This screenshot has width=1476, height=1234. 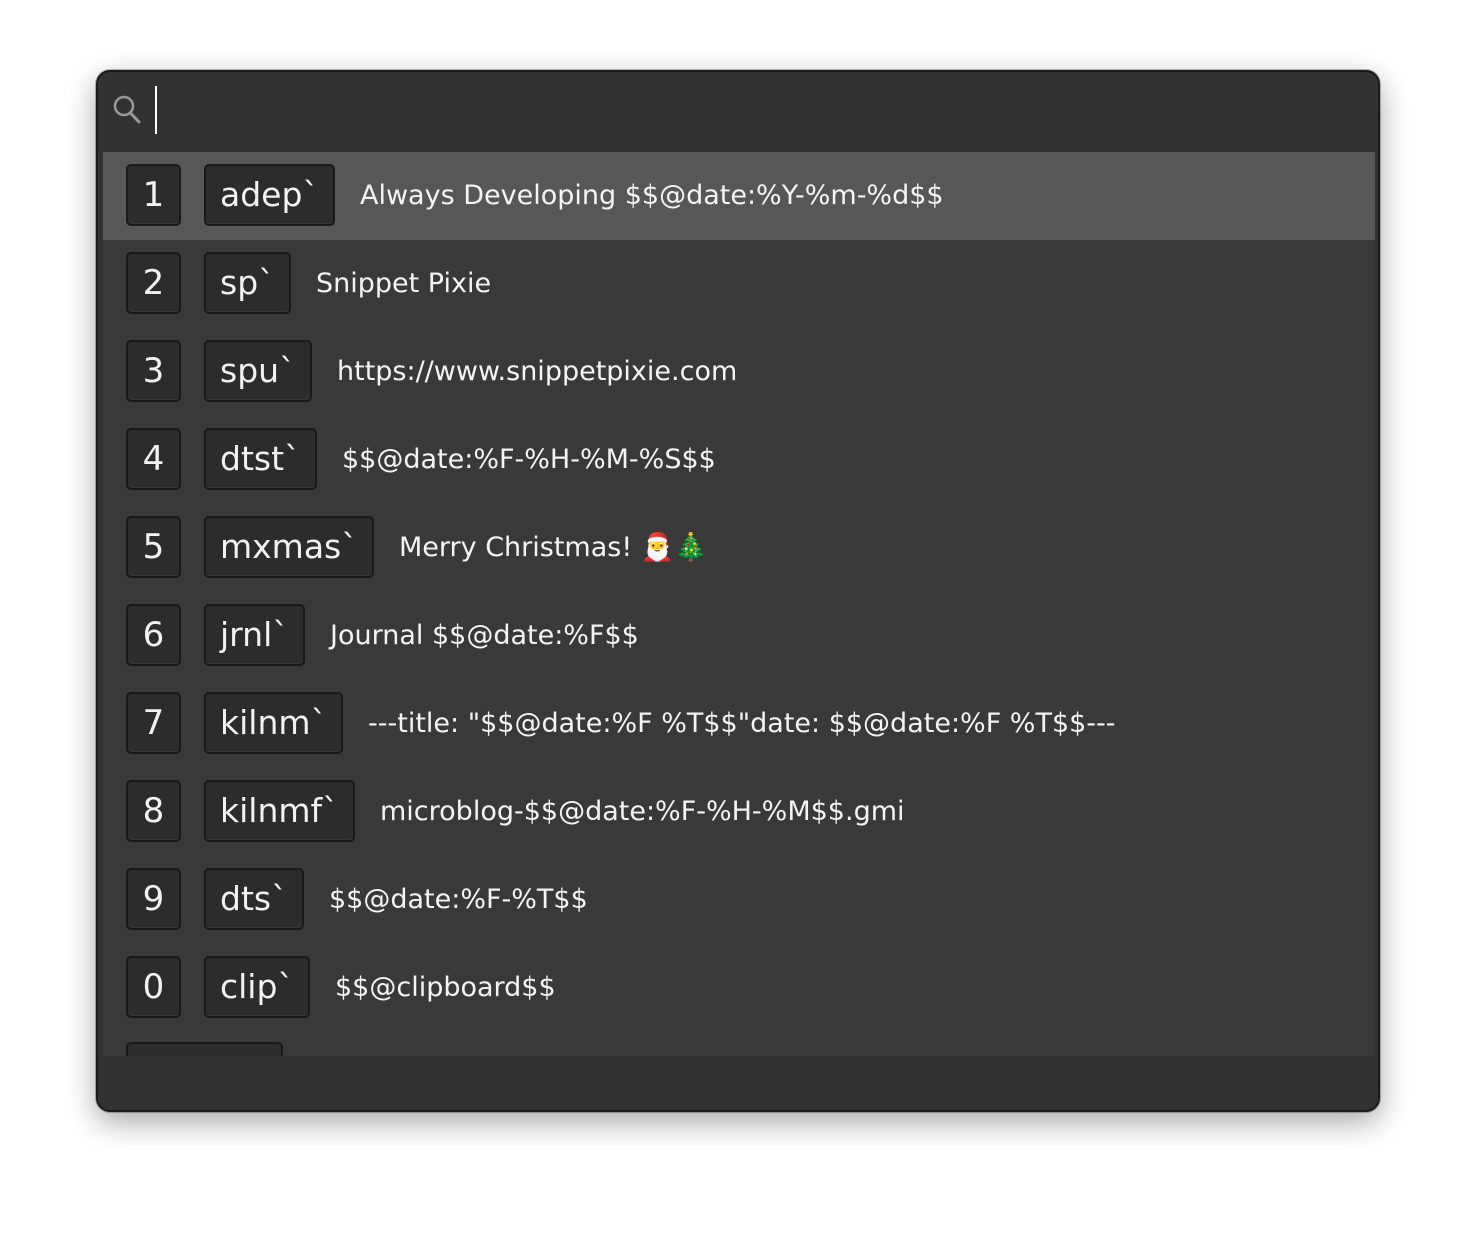 I want to click on snippet-body-text: Journal $$@date:%F$$, so click(x=484, y=635).